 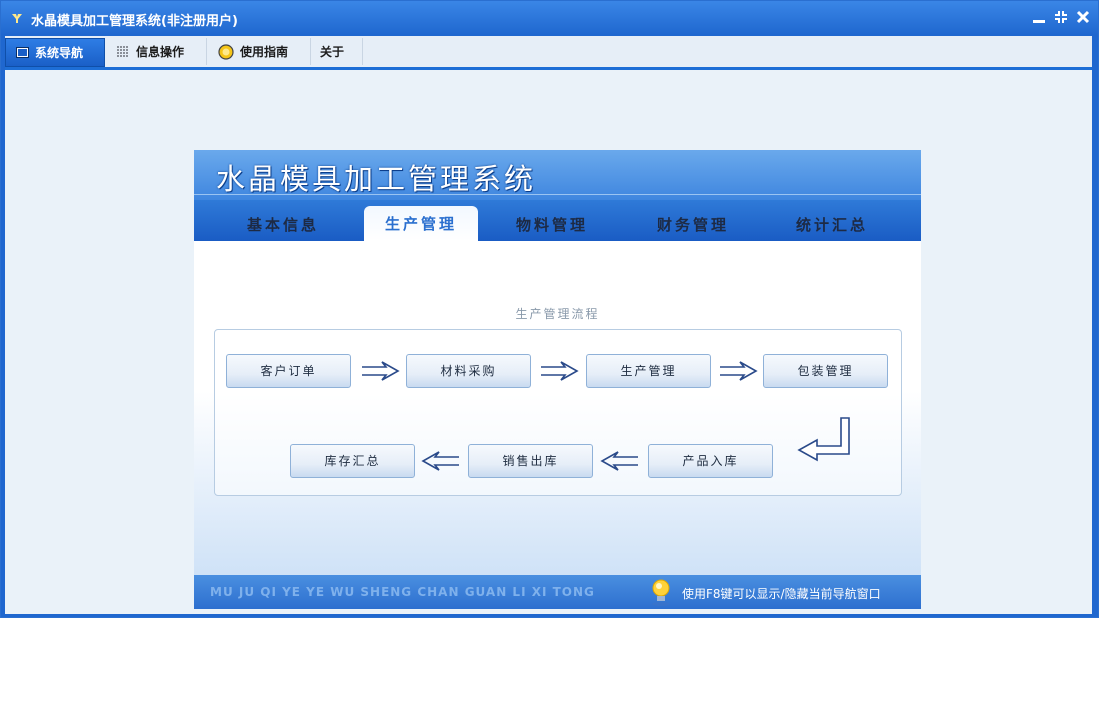 I want to click on tab-materials: 物料管理, so click(x=552, y=224).